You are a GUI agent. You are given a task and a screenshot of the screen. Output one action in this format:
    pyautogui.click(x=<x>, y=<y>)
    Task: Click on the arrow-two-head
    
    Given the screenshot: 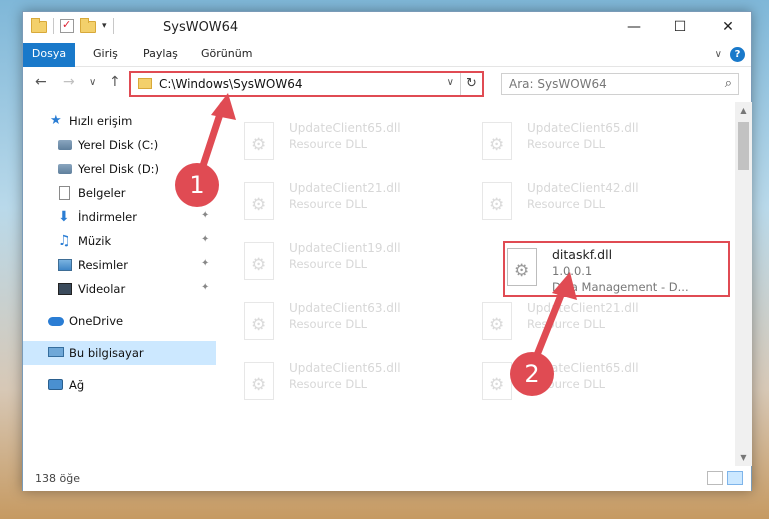 What is the action you would take?
    pyautogui.click(x=564, y=286)
    